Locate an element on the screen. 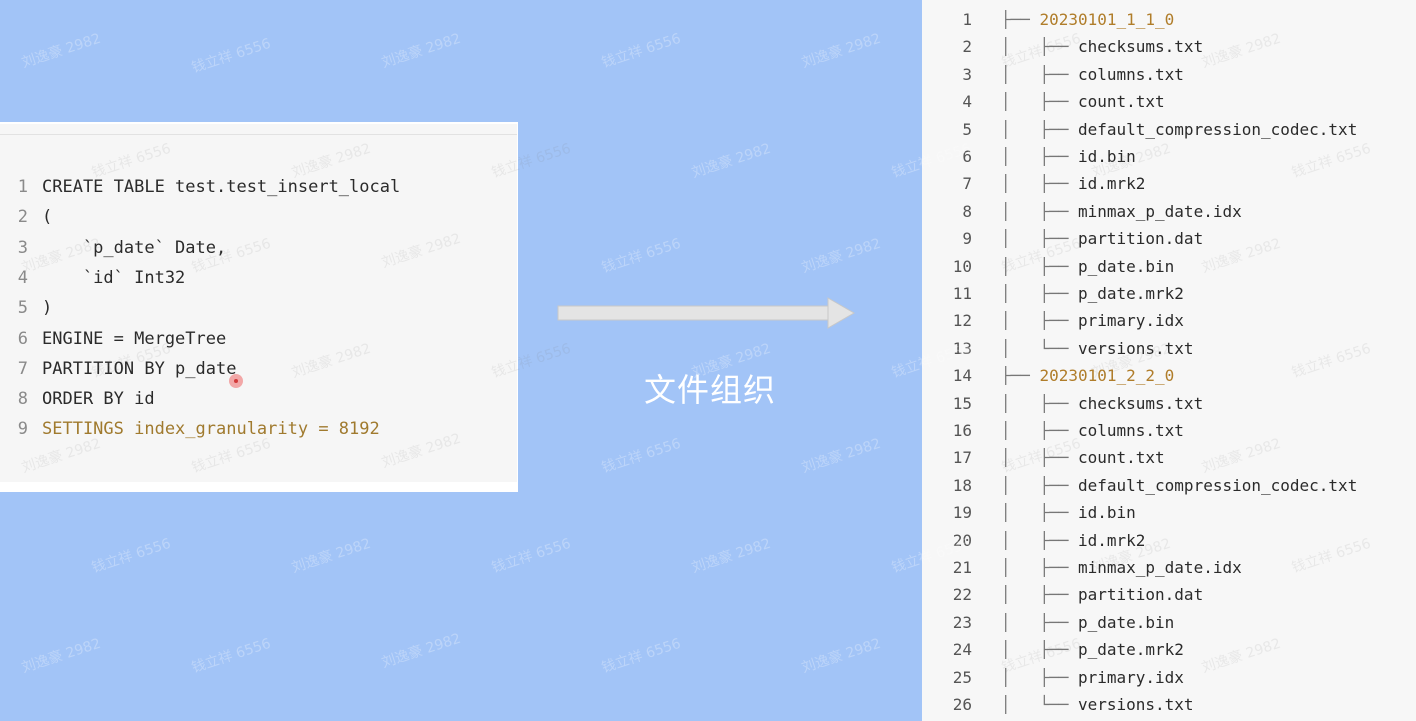  folder-name: 20230101_2_2_0 is located at coordinates (1107, 376).